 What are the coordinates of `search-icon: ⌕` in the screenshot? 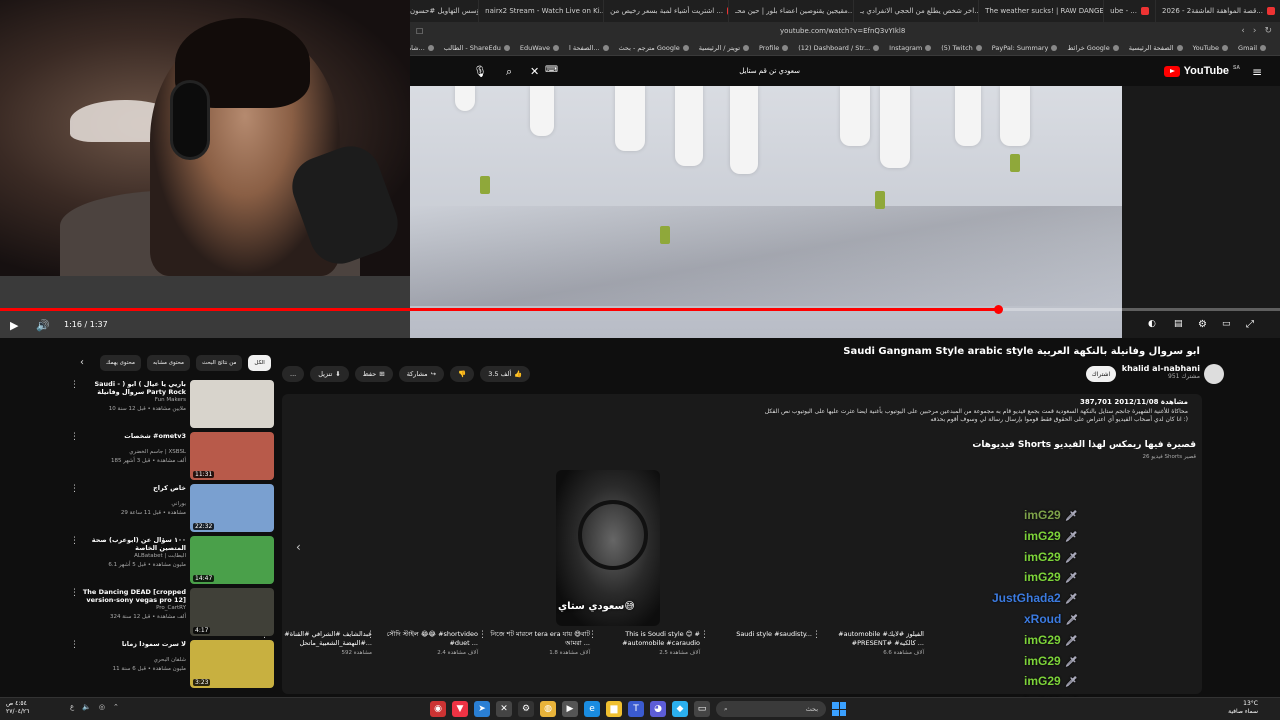 It's located at (509, 72).